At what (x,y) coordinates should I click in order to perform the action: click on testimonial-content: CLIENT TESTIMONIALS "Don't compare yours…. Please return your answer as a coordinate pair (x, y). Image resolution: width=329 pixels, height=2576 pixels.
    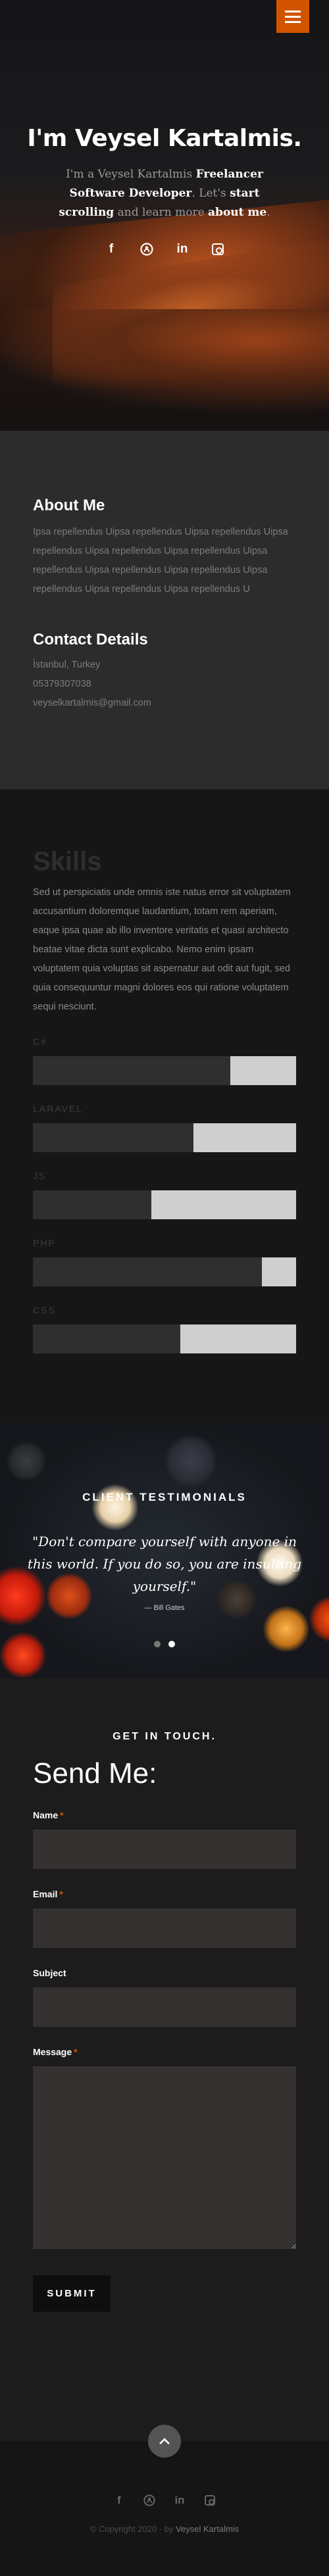
    Looking at the image, I should click on (165, 1569).